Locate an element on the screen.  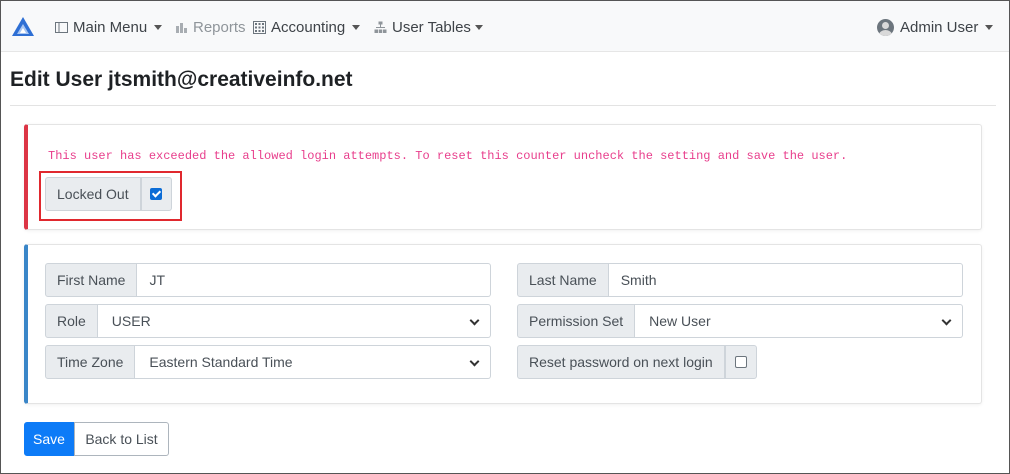
last-name-label: Last Name is located at coordinates (563, 280).